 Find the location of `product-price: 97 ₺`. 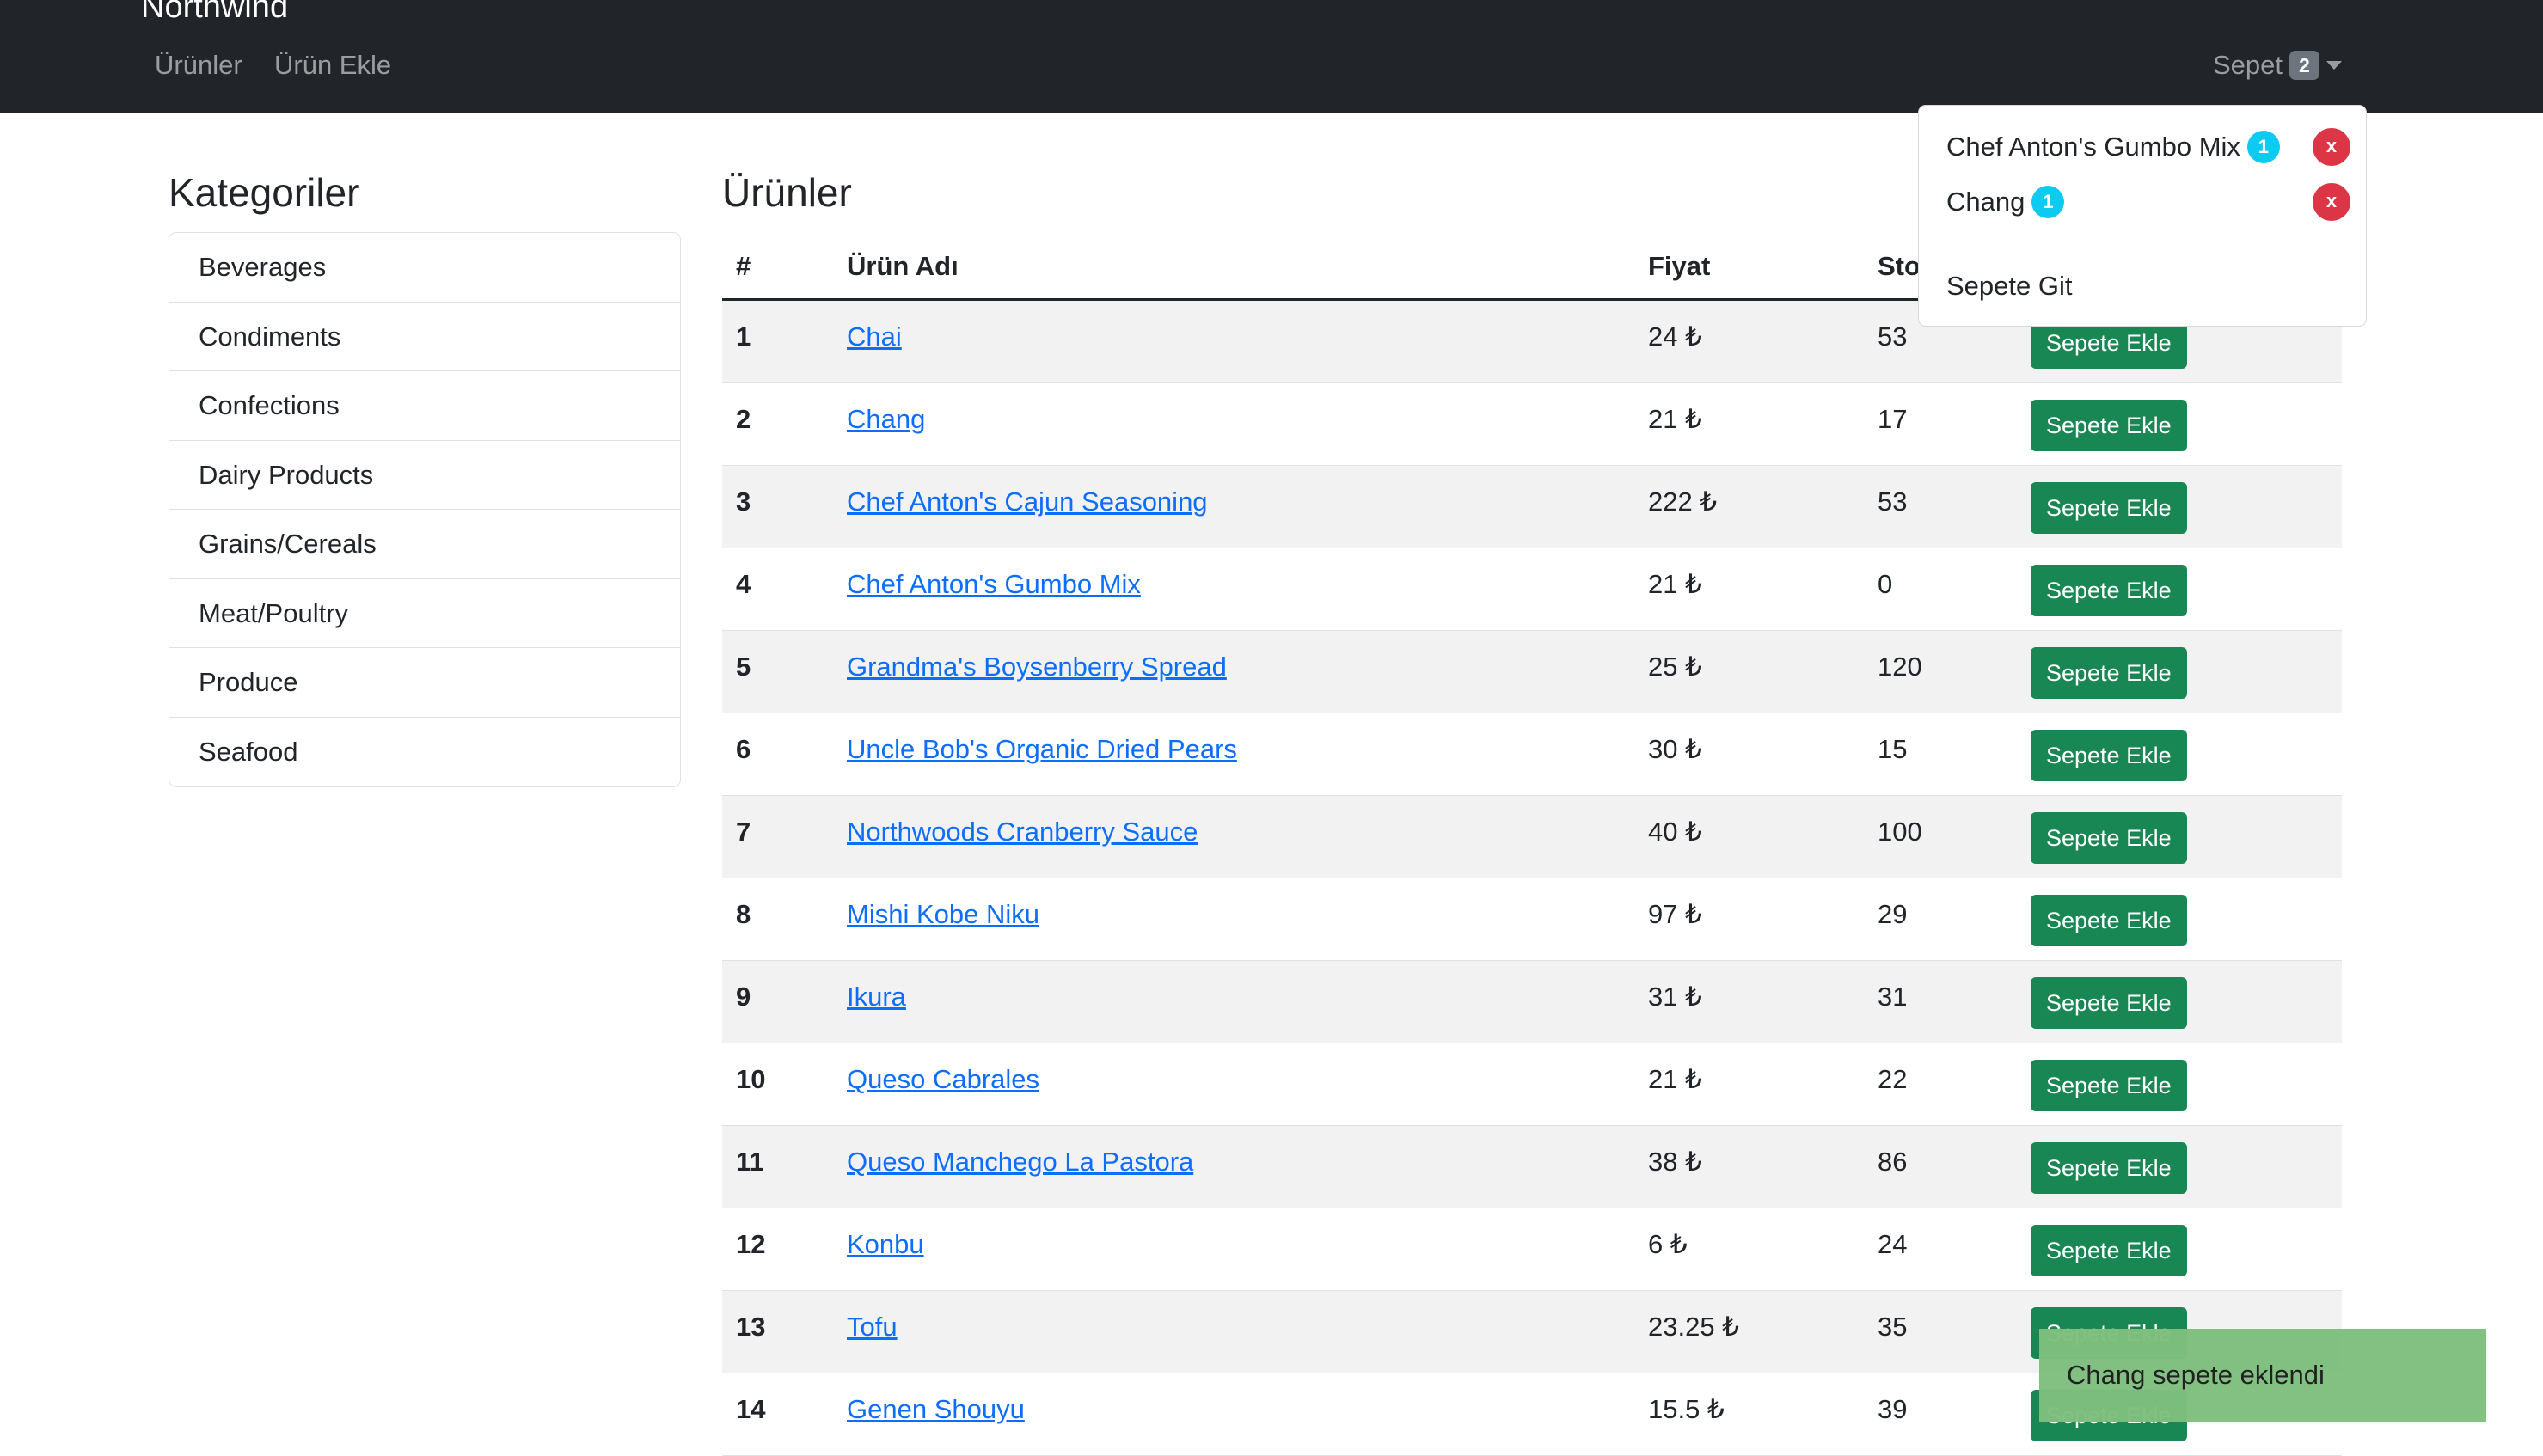

product-price: 97 ₺ is located at coordinates (1675, 914).